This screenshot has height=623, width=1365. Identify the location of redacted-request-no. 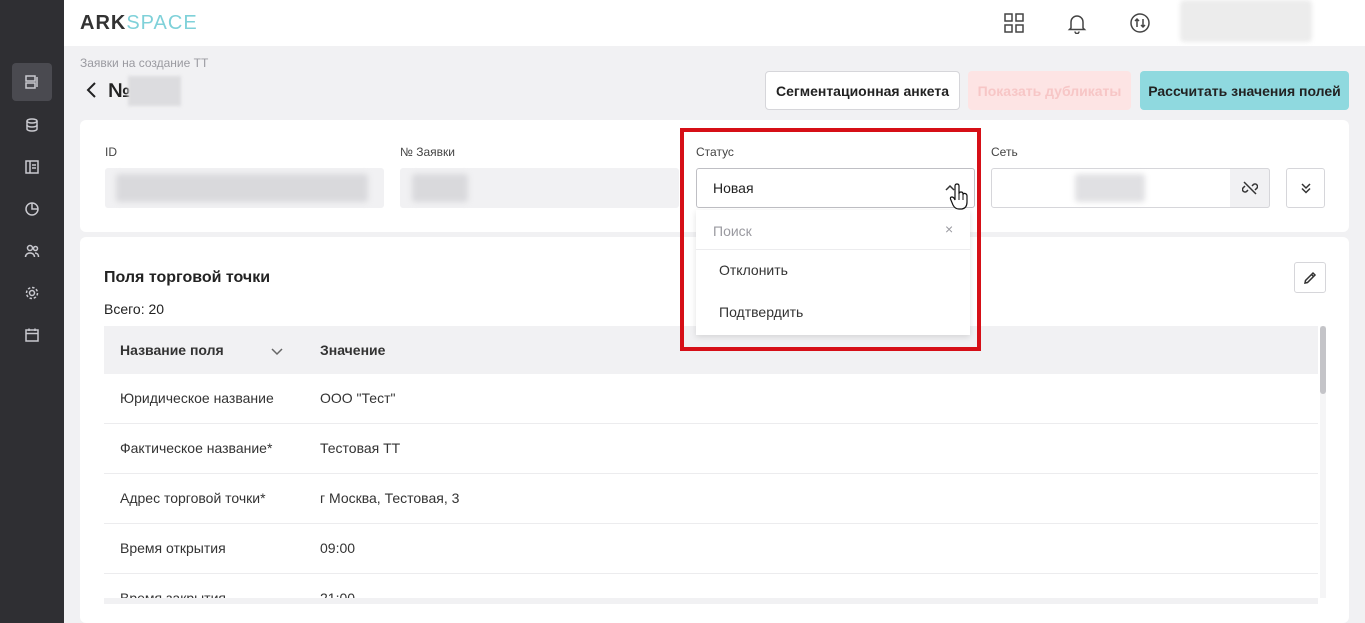
(440, 188).